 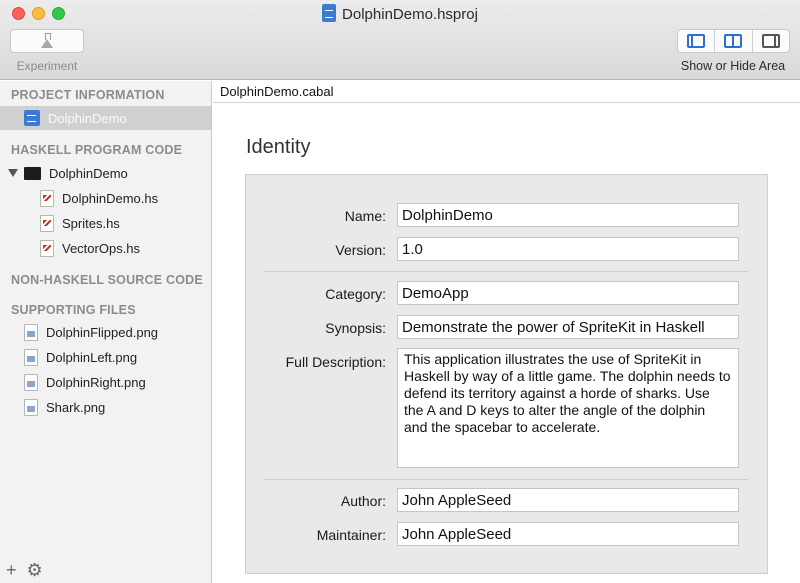 I want to click on section-title: Identity, so click(x=278, y=147).